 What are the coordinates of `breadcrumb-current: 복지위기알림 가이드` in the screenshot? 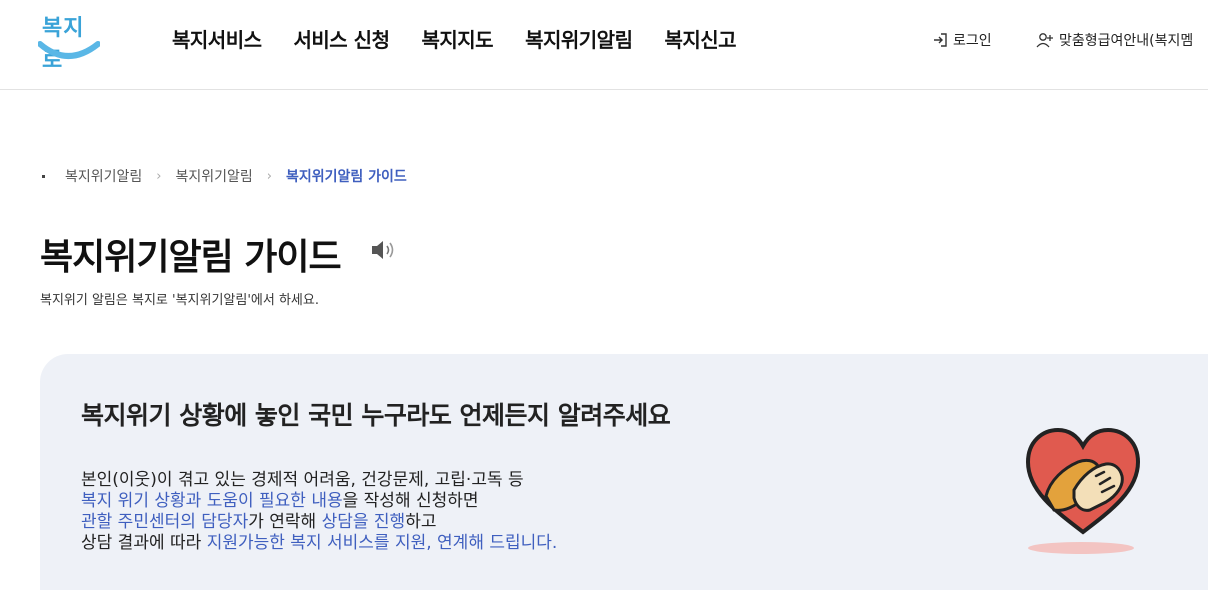 It's located at (346, 177).